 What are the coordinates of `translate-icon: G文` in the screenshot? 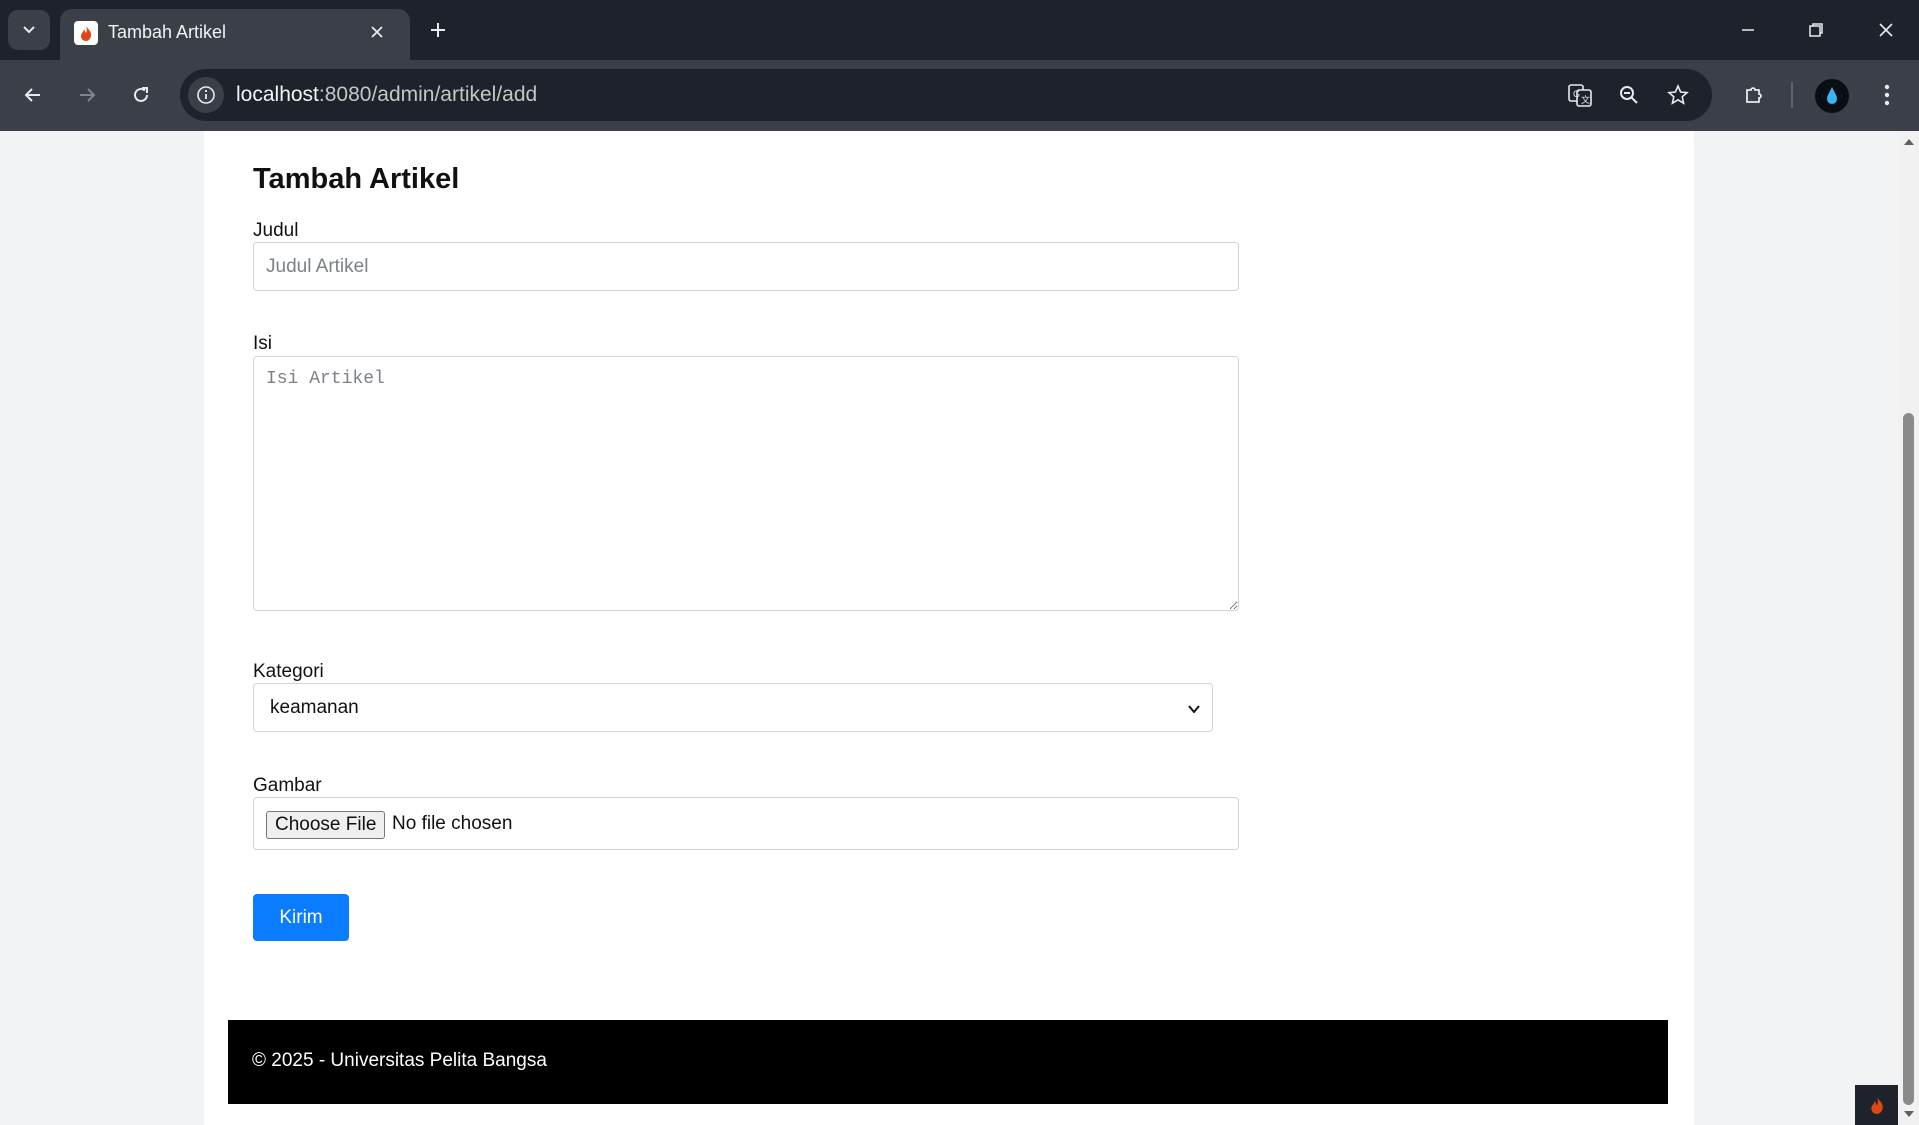 It's located at (1580, 95).